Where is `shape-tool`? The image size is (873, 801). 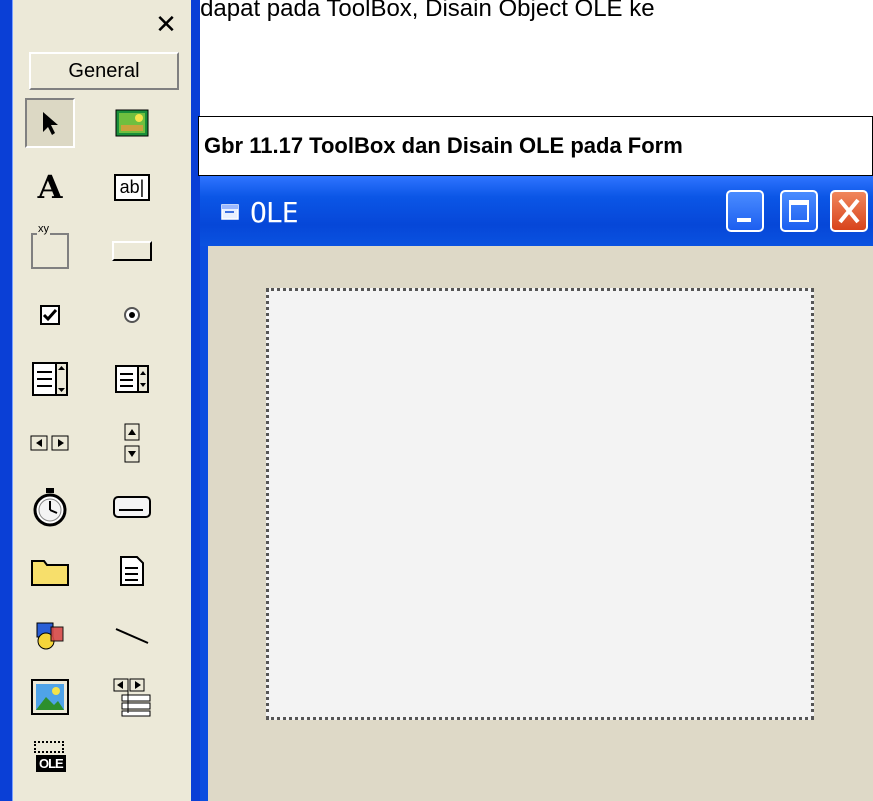 shape-tool is located at coordinates (50, 635).